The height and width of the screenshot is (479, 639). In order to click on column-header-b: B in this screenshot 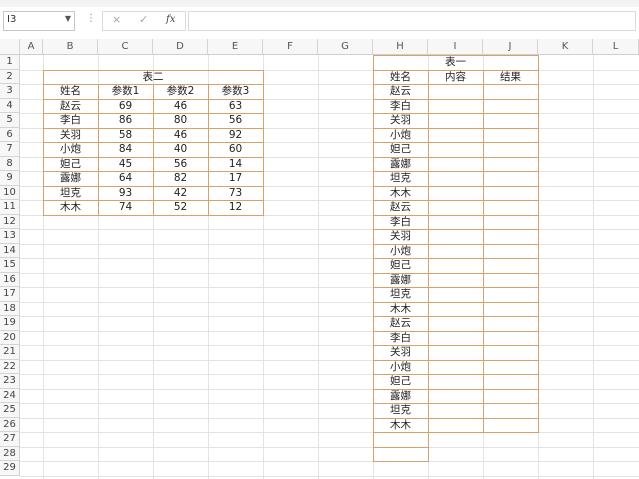, I will do `click(70, 47)`.